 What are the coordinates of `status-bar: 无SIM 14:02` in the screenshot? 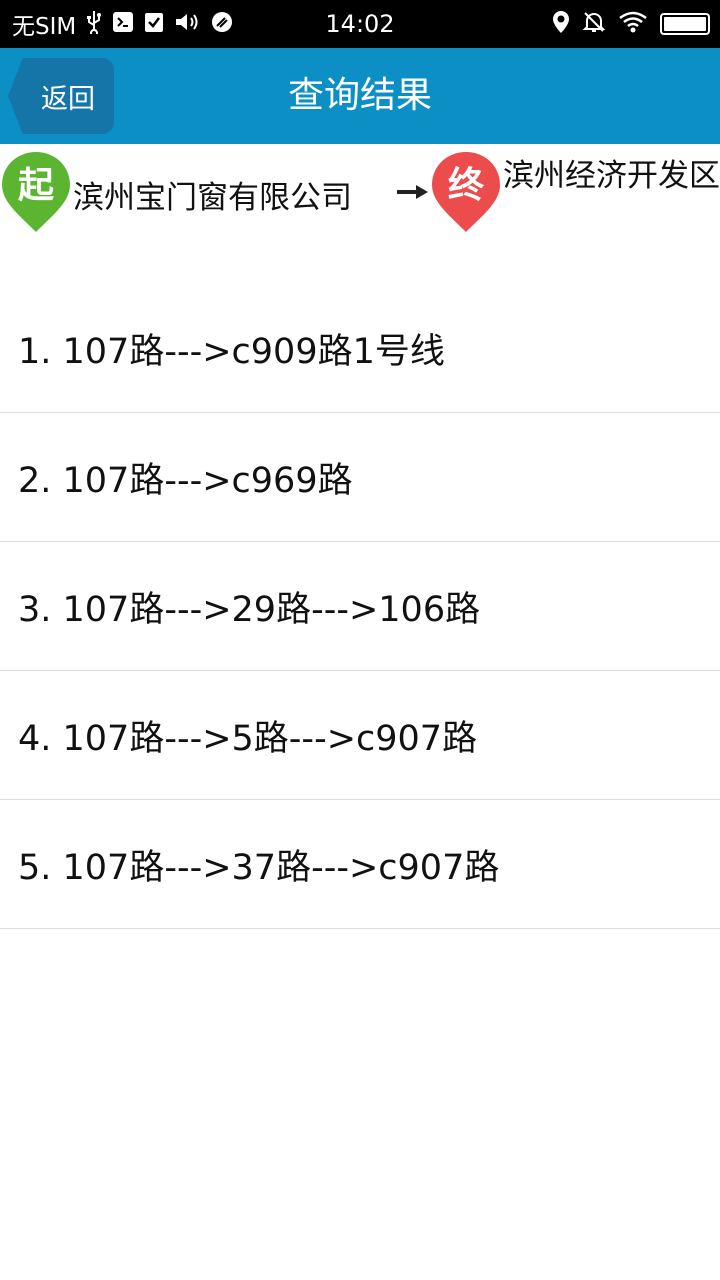 It's located at (360, 24).